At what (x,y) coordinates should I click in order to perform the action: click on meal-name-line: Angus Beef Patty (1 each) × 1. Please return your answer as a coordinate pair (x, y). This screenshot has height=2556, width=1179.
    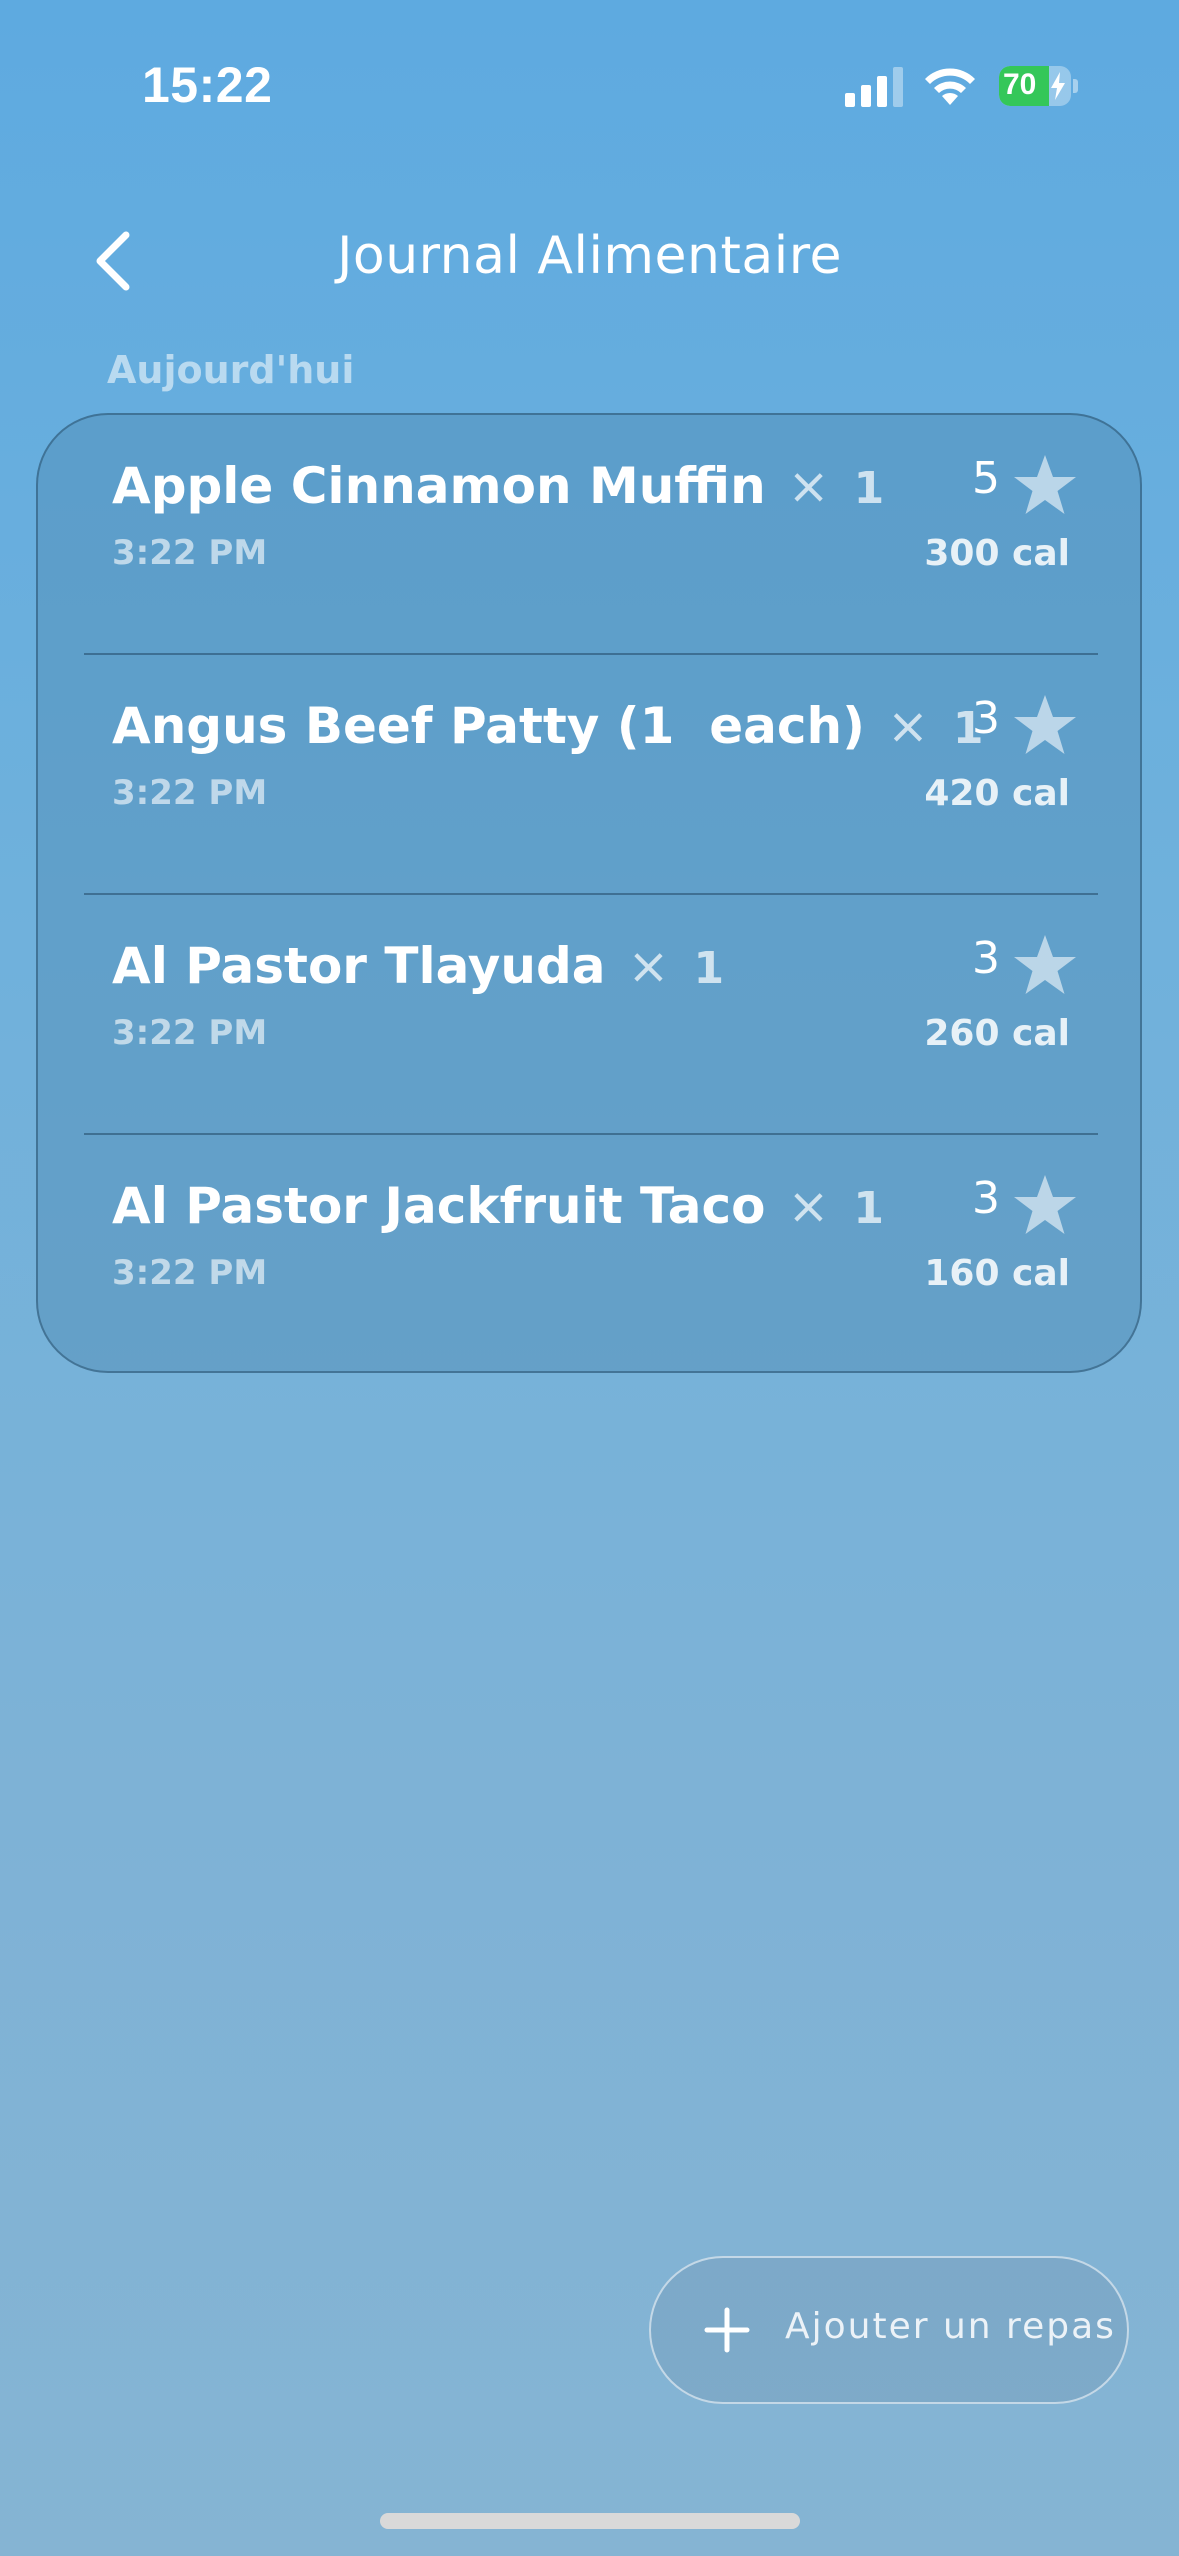
    Looking at the image, I should click on (548, 726).